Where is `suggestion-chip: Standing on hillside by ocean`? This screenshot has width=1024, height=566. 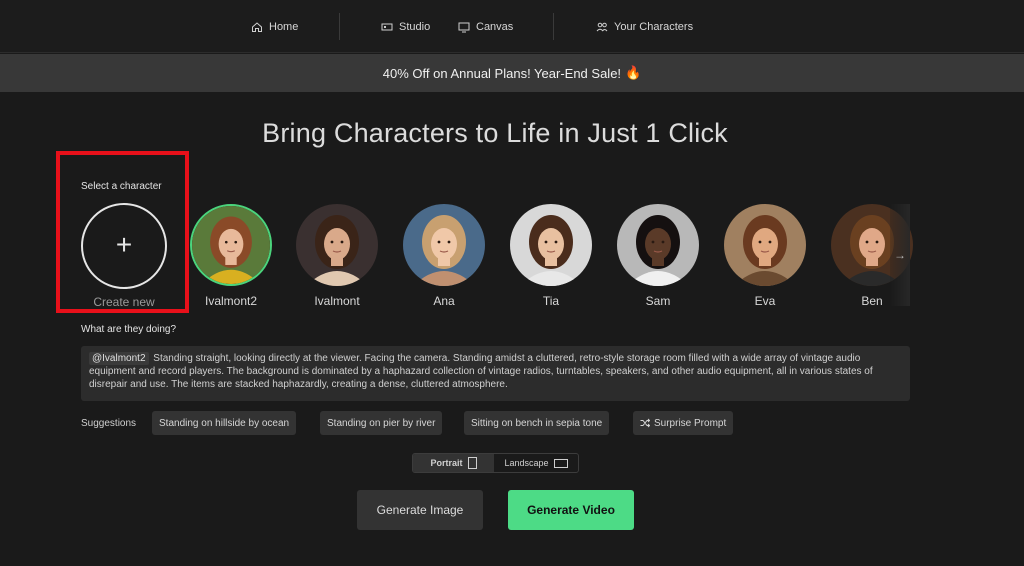
suggestion-chip: Standing on hillside by ocean is located at coordinates (224, 423).